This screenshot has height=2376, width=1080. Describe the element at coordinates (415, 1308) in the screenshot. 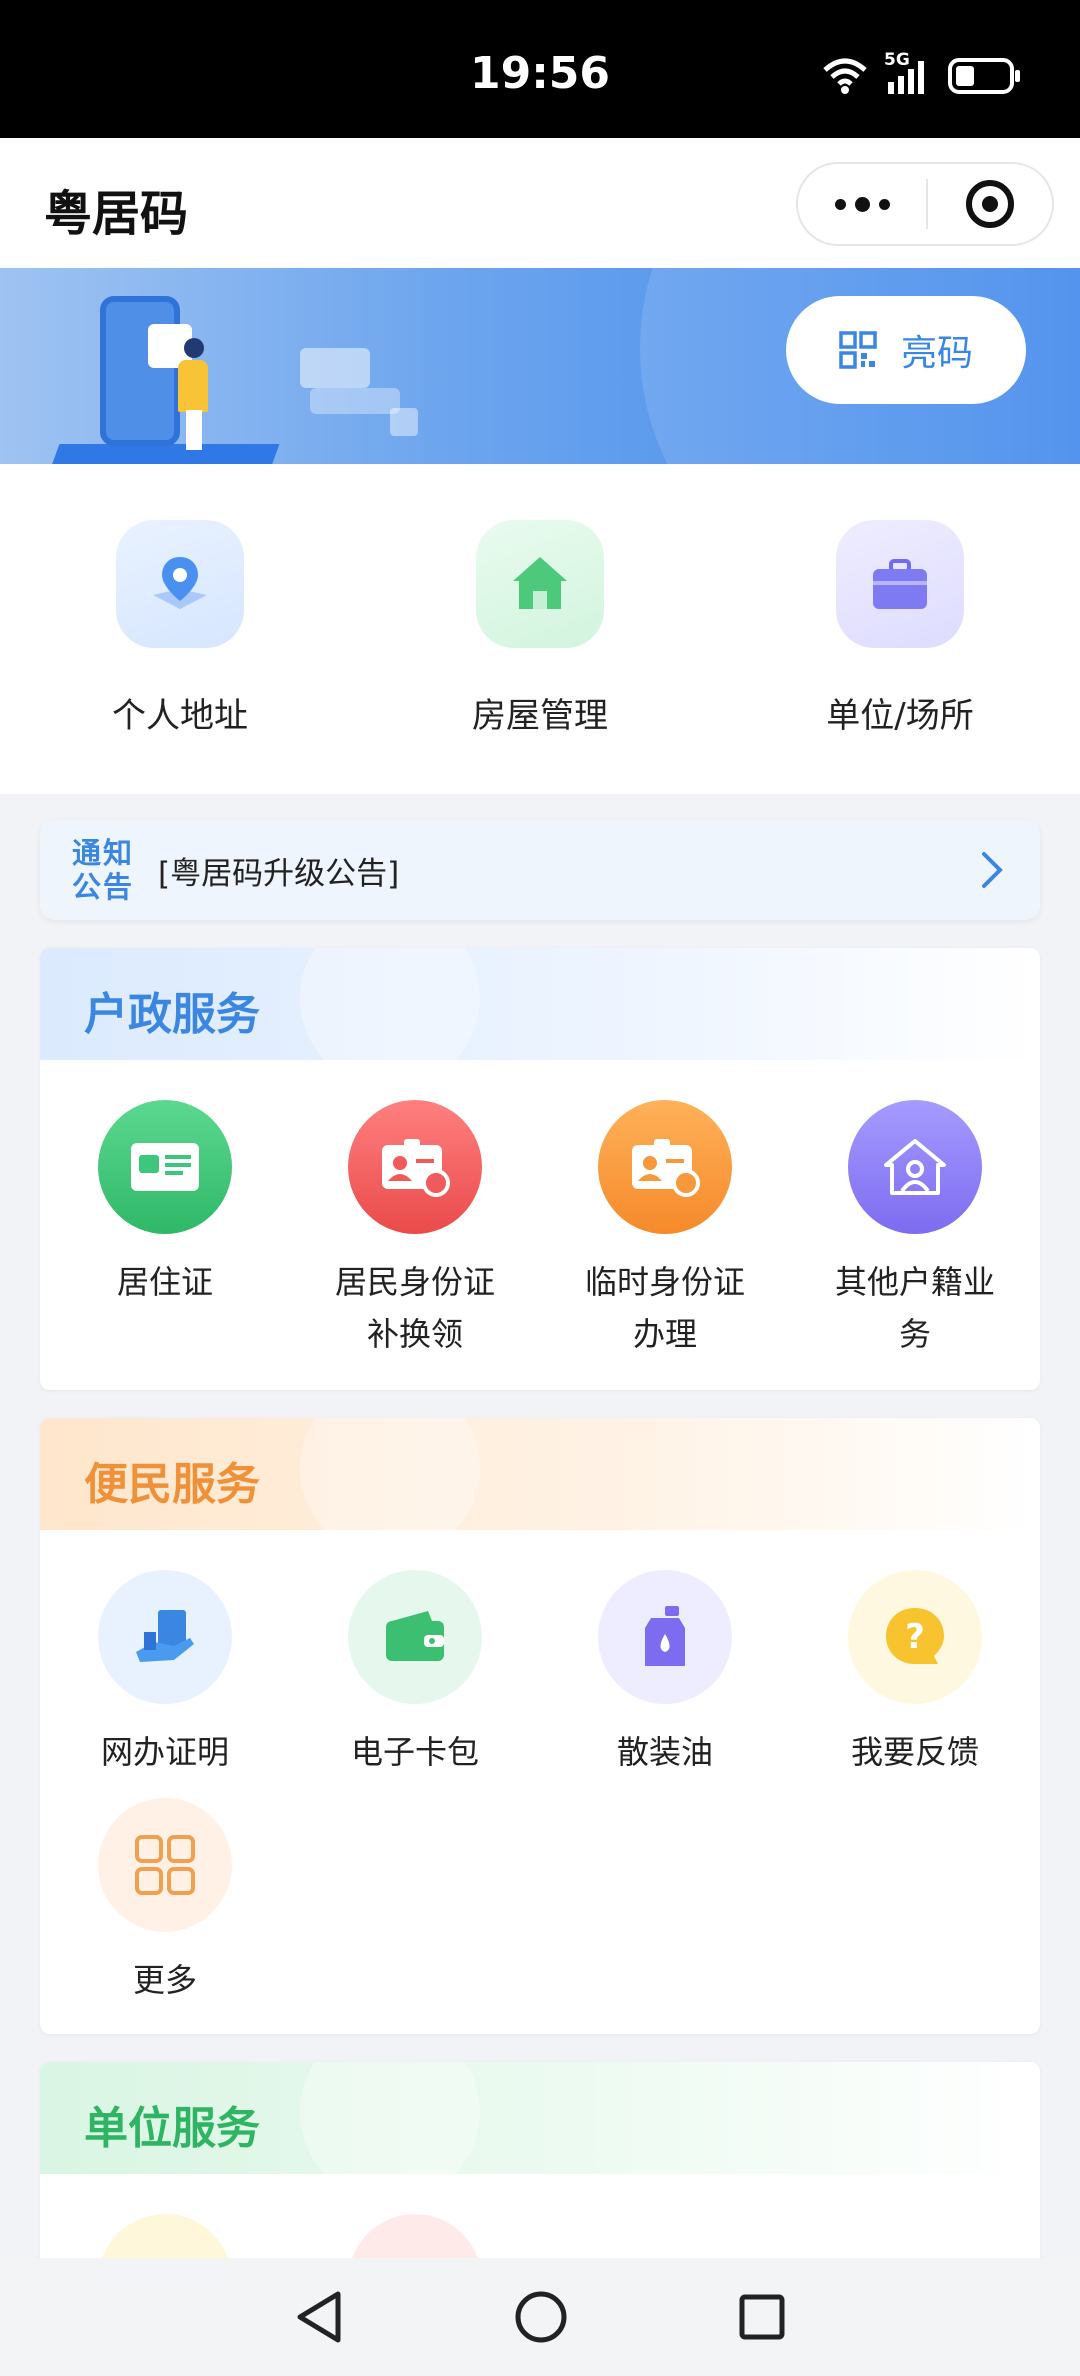

I see `service-label: 居民身份证 补换领` at that location.